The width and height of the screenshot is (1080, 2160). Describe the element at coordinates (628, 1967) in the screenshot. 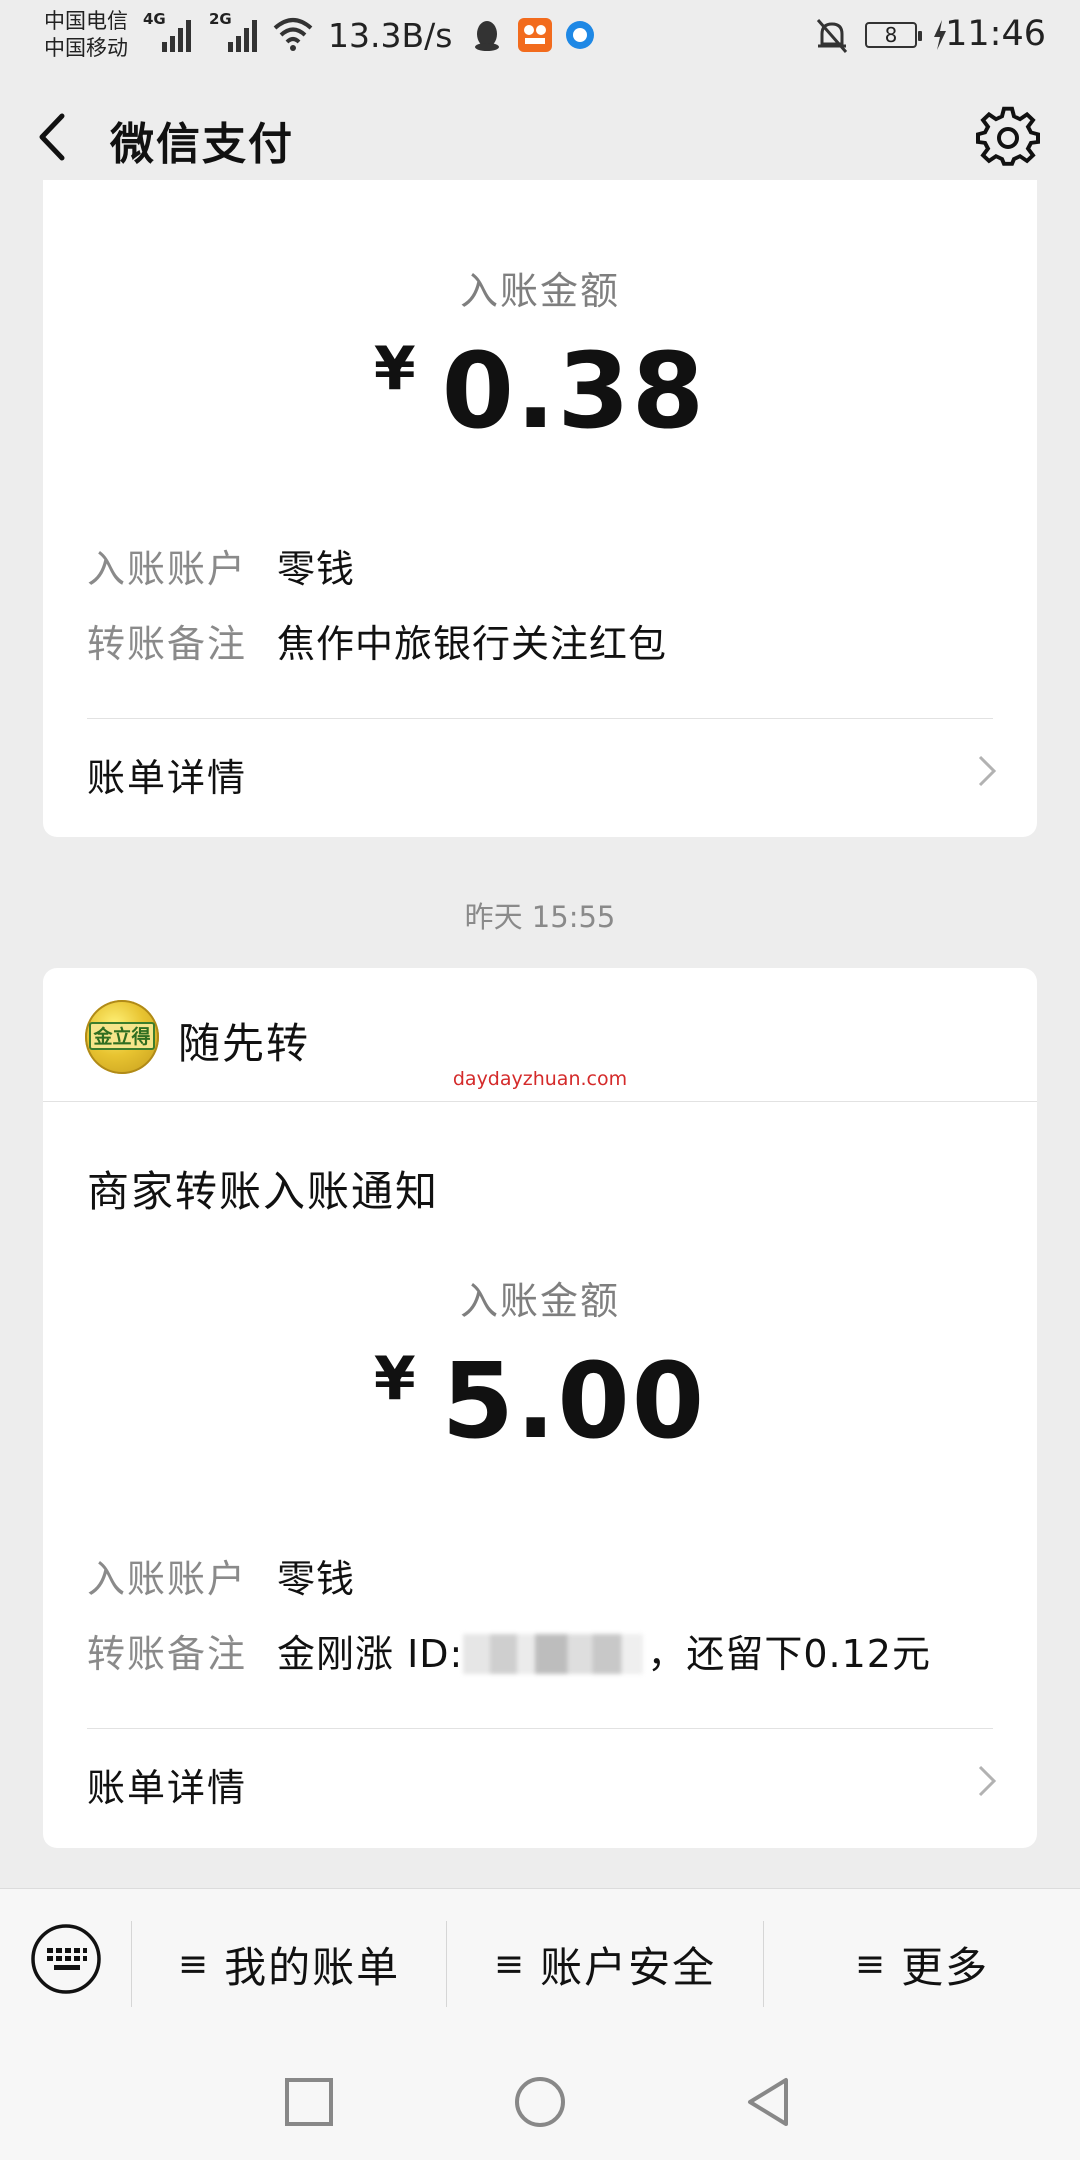

I see `menu-label: 账户安全` at that location.